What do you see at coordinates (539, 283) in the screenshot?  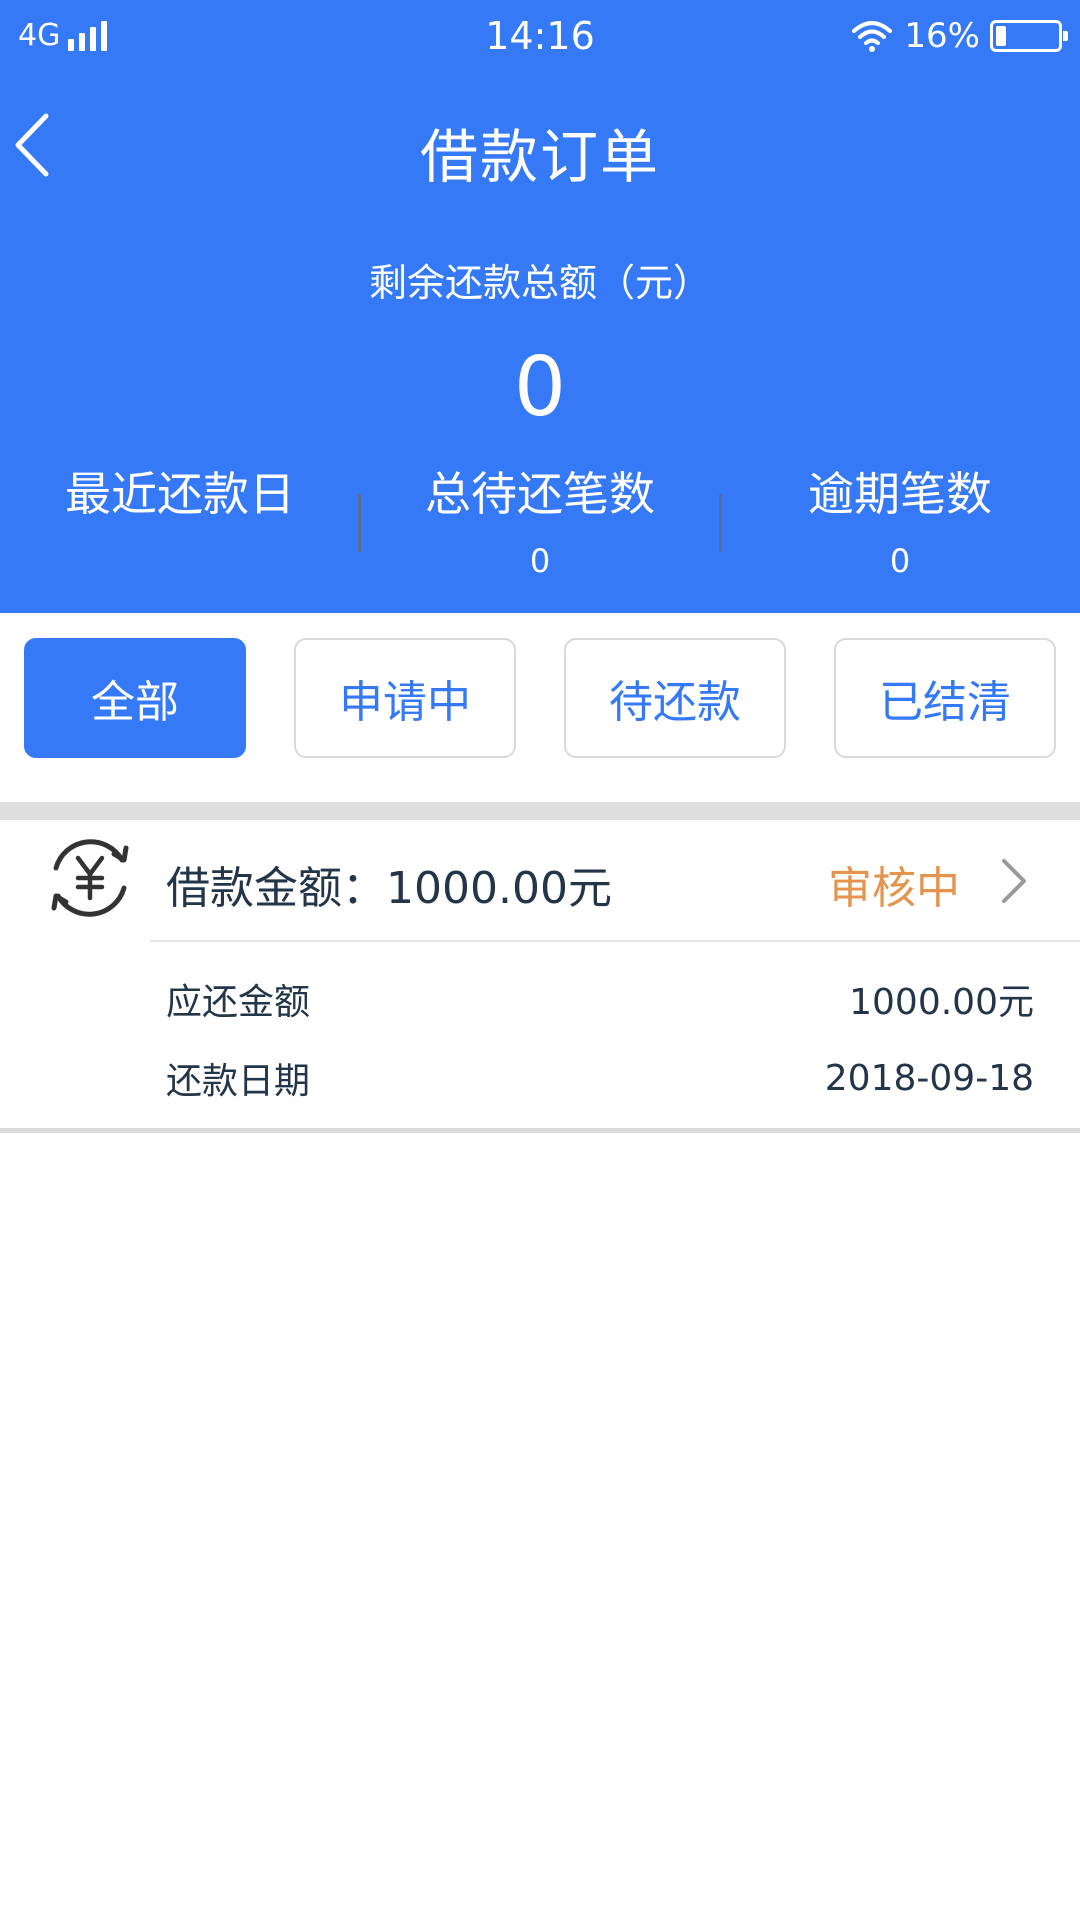 I see `total-remaining-label: 剩余还款总额（元）` at bounding box center [539, 283].